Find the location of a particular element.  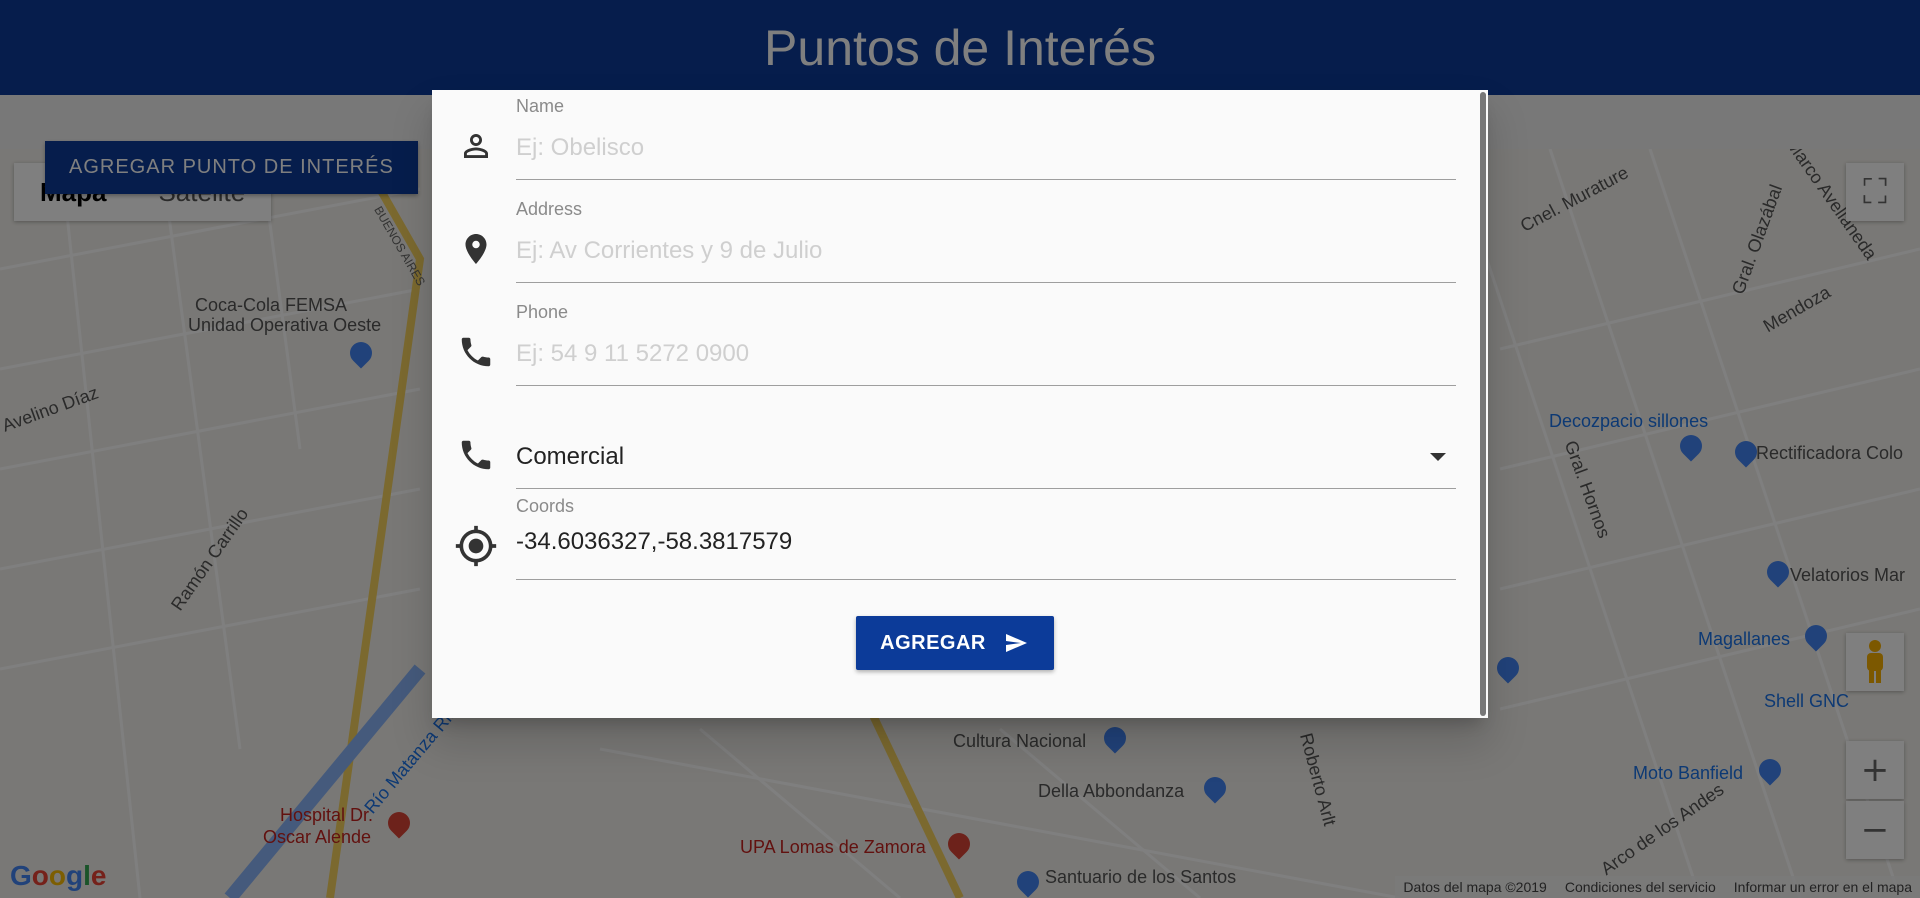

phone-row: Phone is located at coordinates (947, 346).